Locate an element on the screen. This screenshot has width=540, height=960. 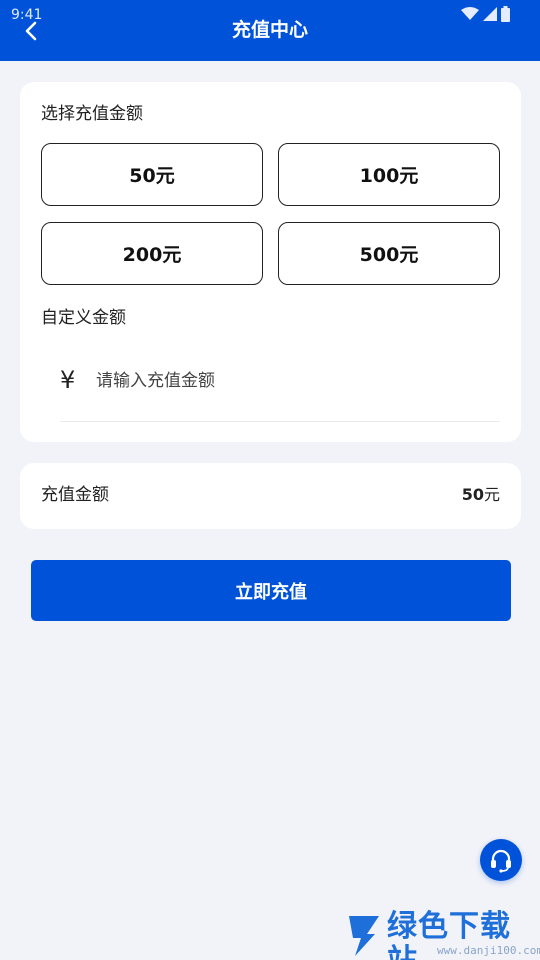
watermark-logo-icon is located at coordinates (364, 936).